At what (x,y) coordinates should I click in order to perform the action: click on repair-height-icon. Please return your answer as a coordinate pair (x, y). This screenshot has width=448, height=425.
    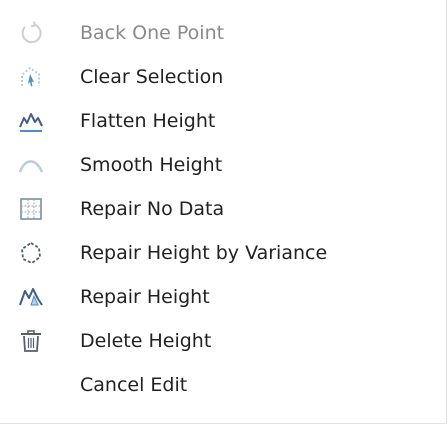
    Looking at the image, I should click on (31, 297).